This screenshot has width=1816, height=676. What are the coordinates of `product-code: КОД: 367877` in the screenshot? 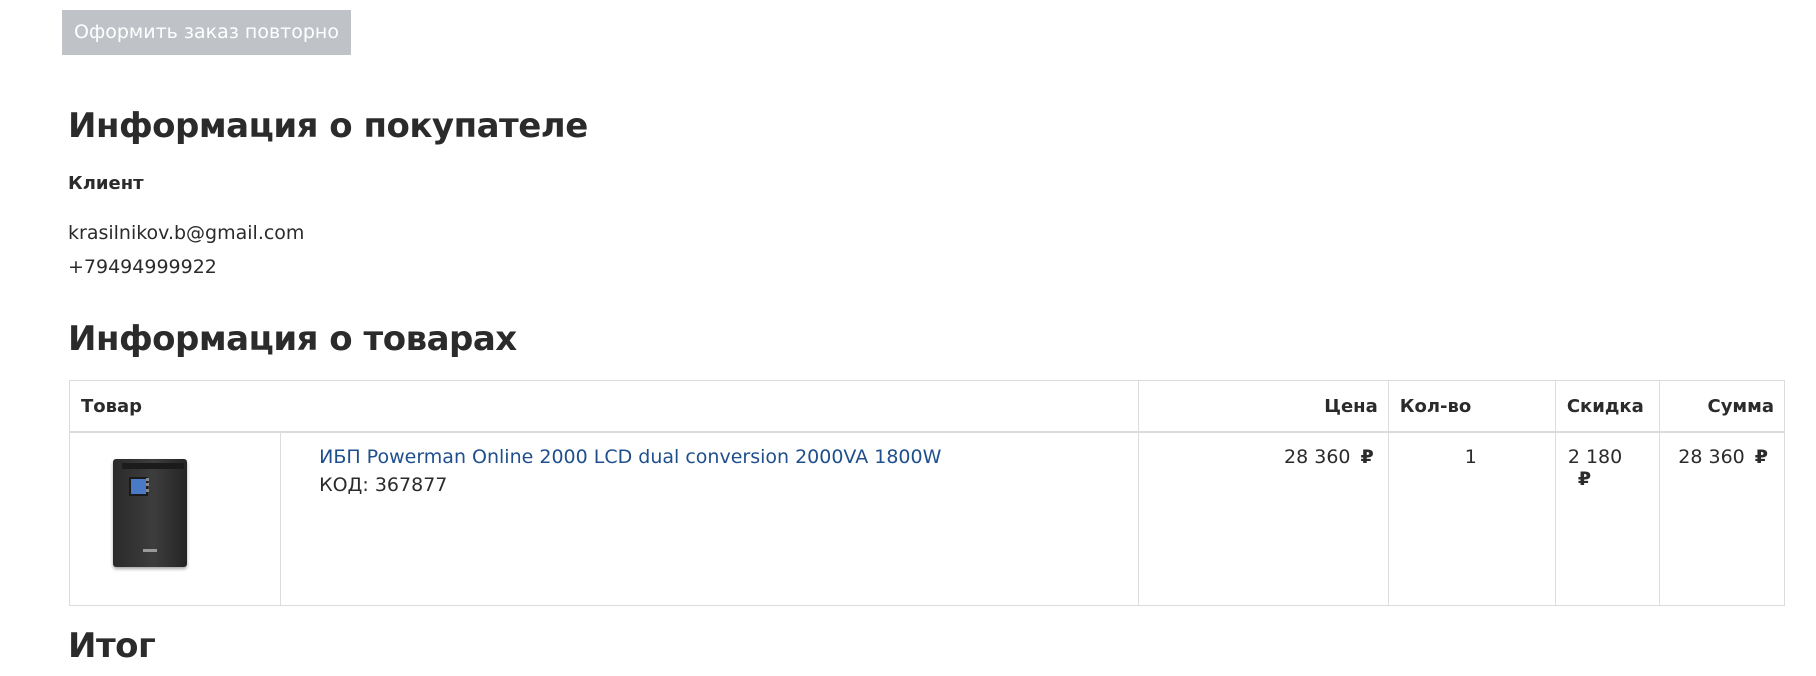 It's located at (383, 485).